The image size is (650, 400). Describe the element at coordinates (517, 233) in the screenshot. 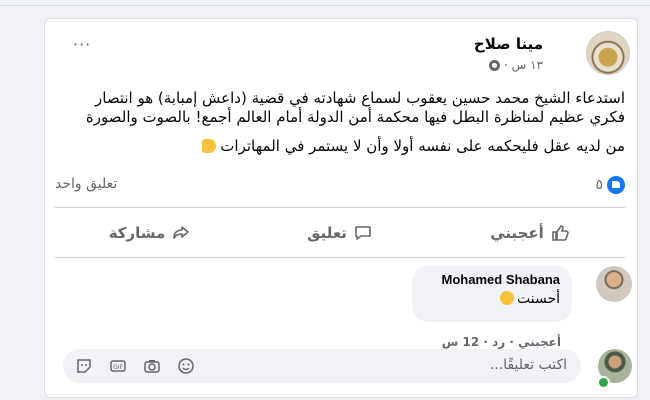

I see `like-button-label: أعجبني` at that location.